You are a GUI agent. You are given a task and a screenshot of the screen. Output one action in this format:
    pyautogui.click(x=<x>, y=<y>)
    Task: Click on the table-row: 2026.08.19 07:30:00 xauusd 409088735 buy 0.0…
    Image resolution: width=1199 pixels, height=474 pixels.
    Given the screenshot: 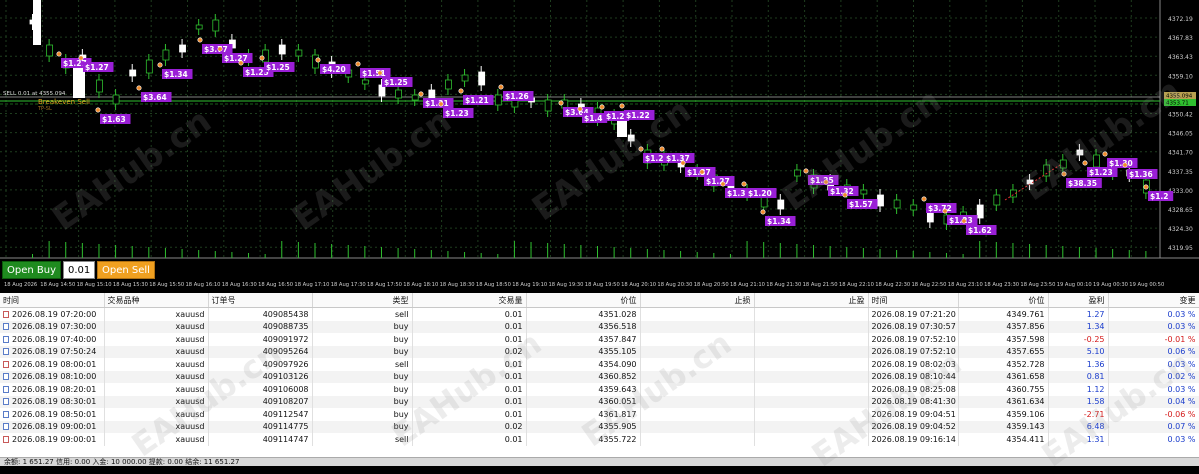 What is the action you would take?
    pyautogui.click(x=599, y=326)
    